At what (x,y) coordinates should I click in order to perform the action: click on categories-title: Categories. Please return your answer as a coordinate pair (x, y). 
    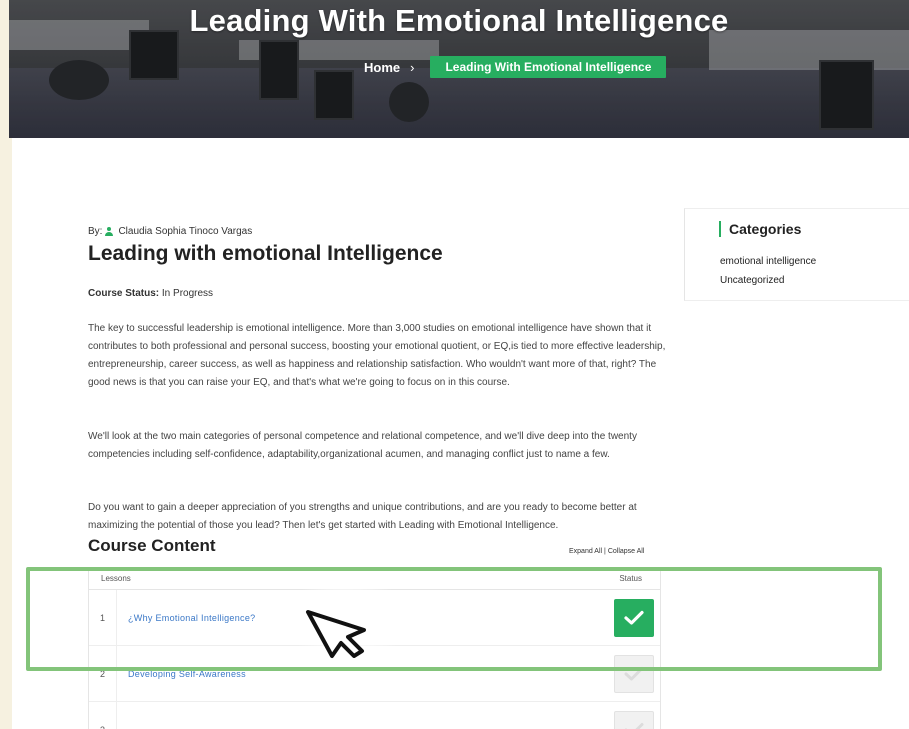
    Looking at the image, I should click on (760, 229).